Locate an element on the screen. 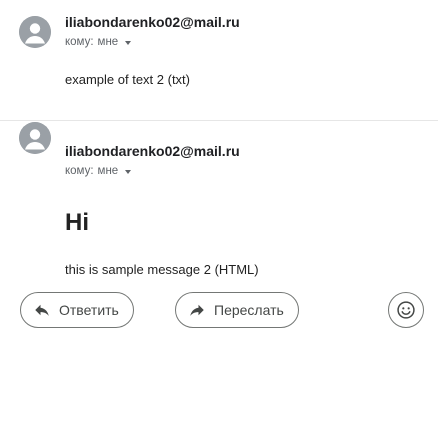 The height and width of the screenshot is (430, 438). divider is located at coordinates (219, 120).